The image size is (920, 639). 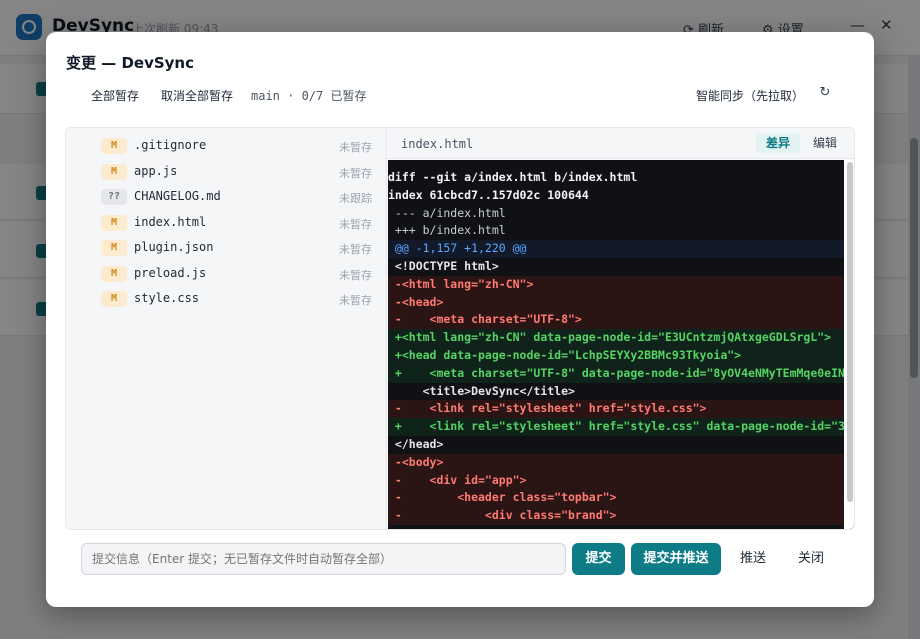 I want to click on file-list-item: Mstyle.css 未暂存, so click(x=226, y=298).